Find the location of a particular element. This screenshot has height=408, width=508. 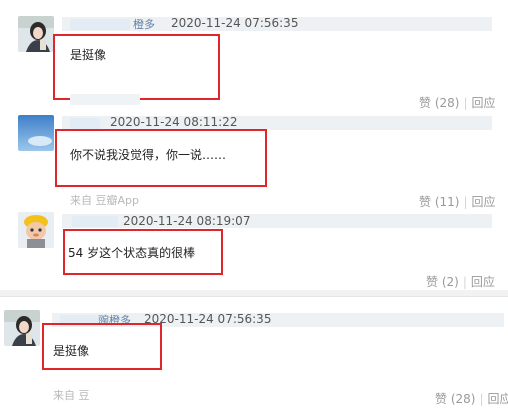

like-button: 赞 (11) is located at coordinates (439, 202).